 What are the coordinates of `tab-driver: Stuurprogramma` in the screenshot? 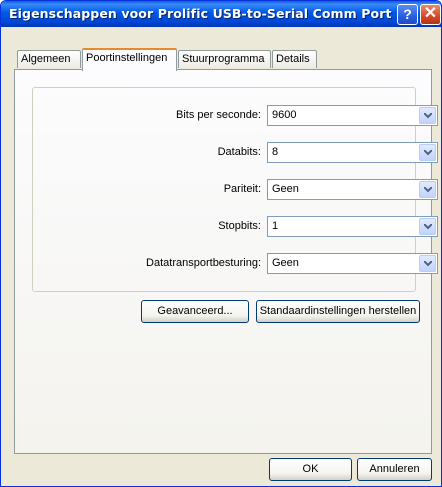 It's located at (224, 59).